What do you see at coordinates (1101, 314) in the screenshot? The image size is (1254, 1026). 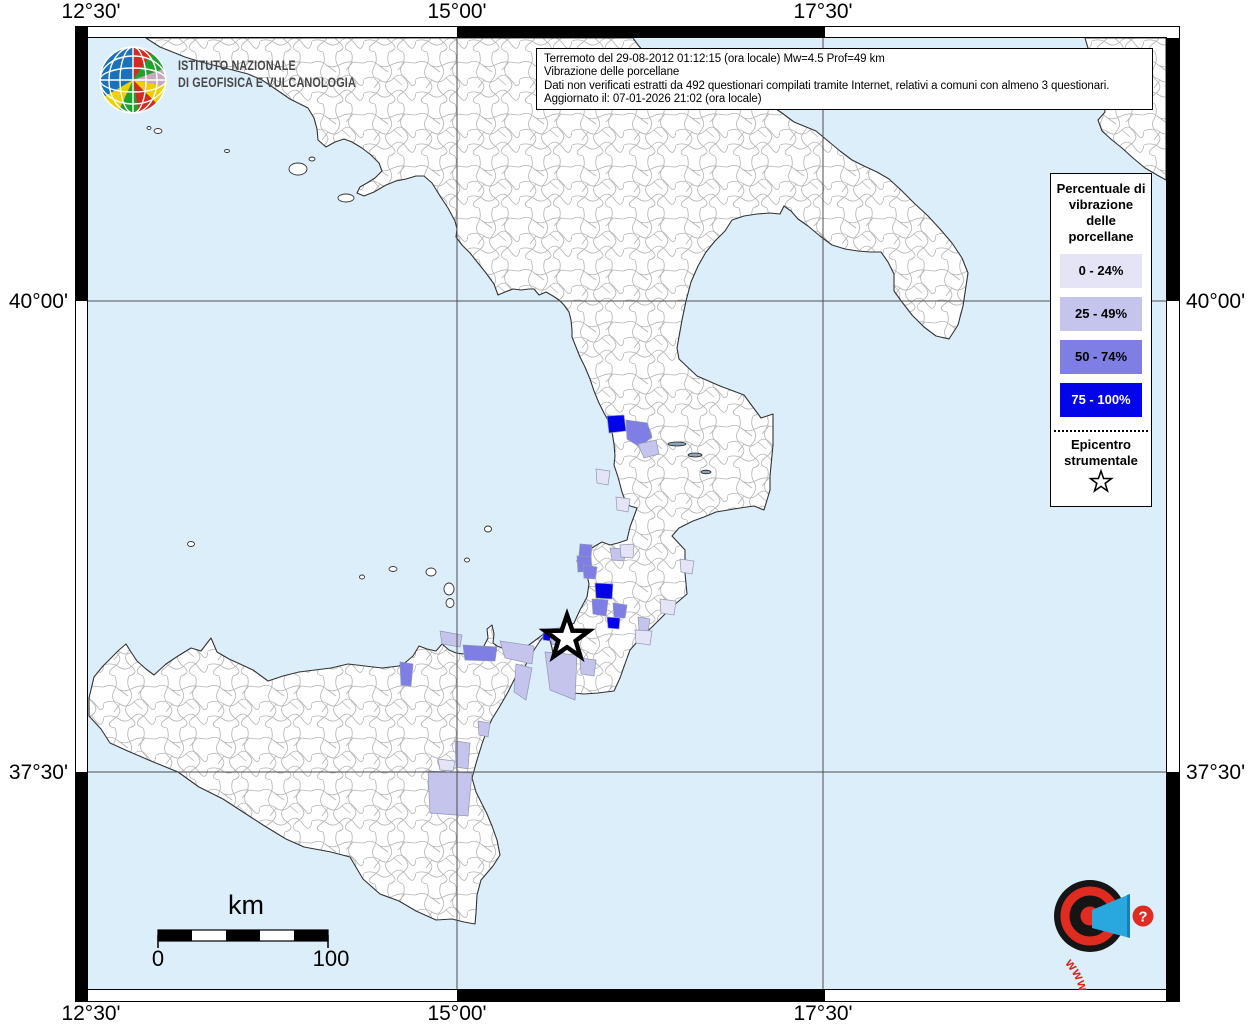 I see `legend-class-25-49: 25 - 49%` at bounding box center [1101, 314].